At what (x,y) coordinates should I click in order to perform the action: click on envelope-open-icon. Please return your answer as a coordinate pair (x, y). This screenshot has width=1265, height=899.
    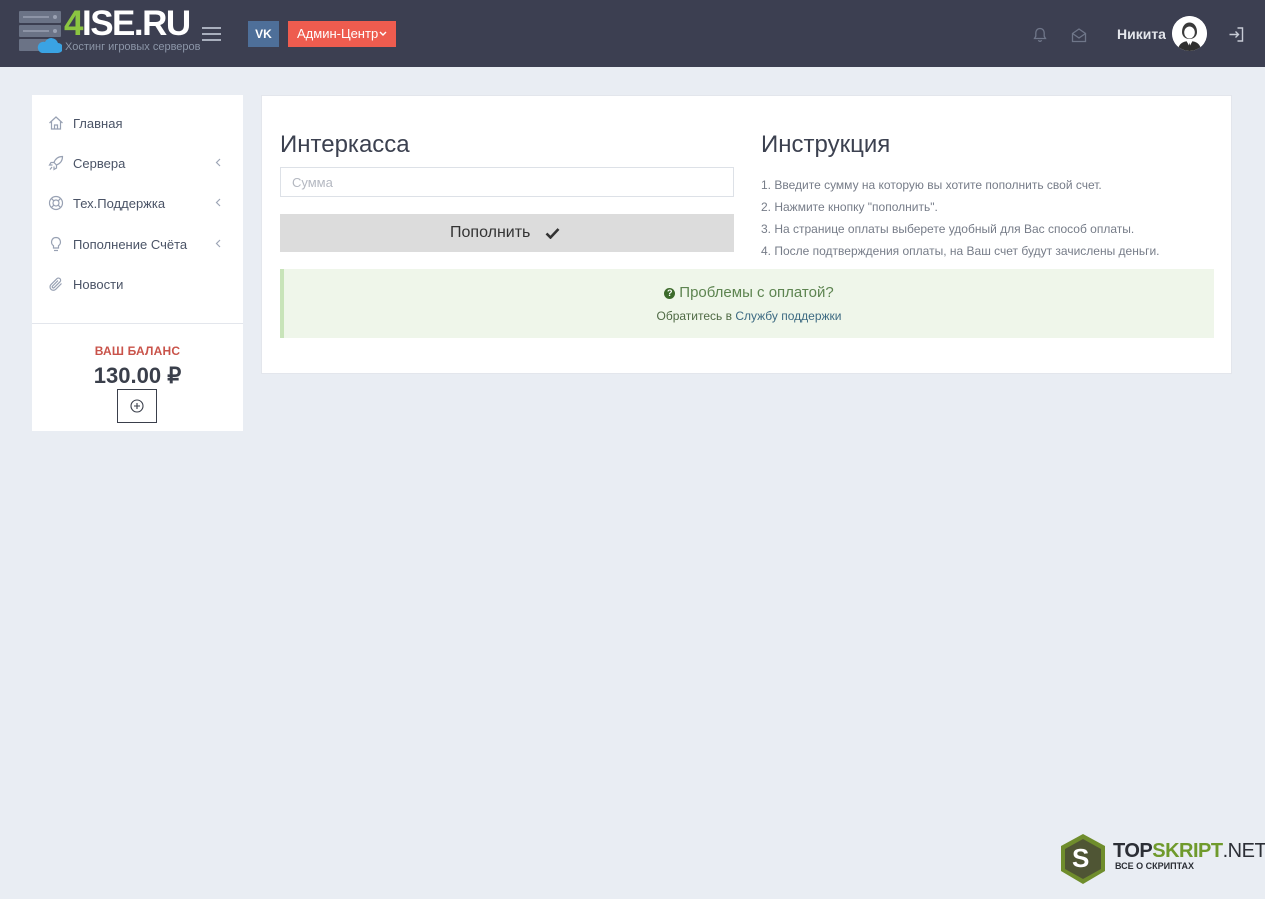
    Looking at the image, I should click on (1079, 35).